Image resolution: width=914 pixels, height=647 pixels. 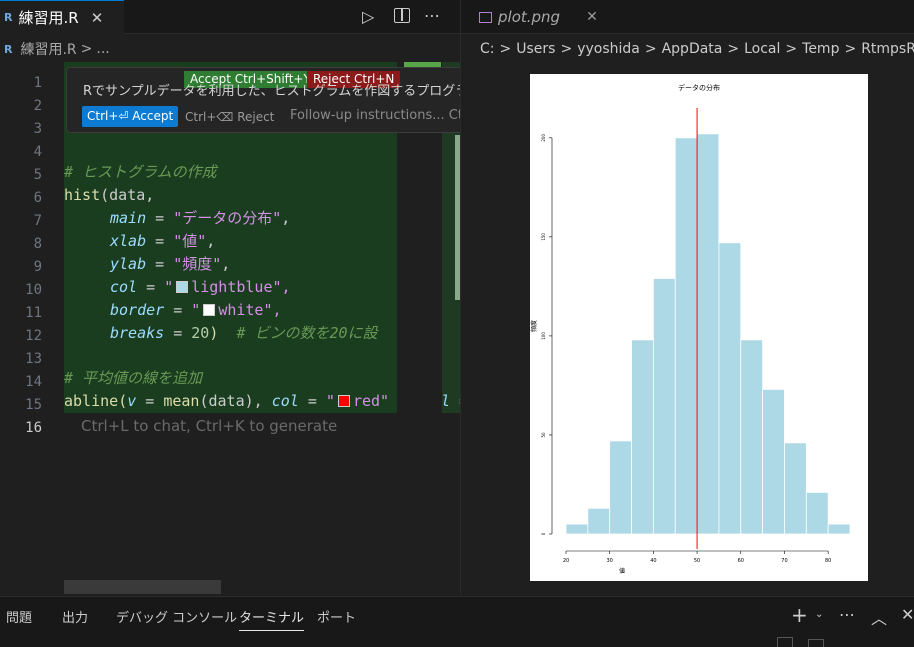 I want to click on line-number: 2, so click(x=37, y=106).